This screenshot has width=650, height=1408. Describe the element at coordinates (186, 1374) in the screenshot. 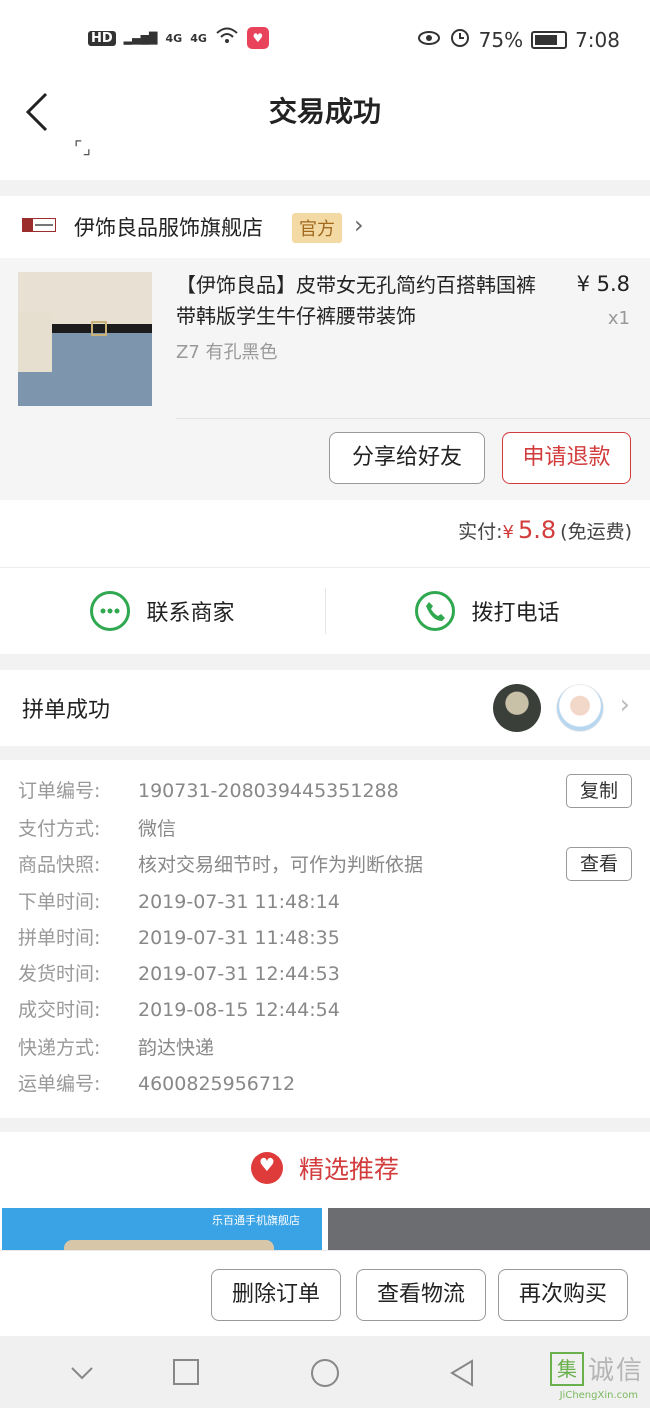

I see `recent-apps-icon` at that location.